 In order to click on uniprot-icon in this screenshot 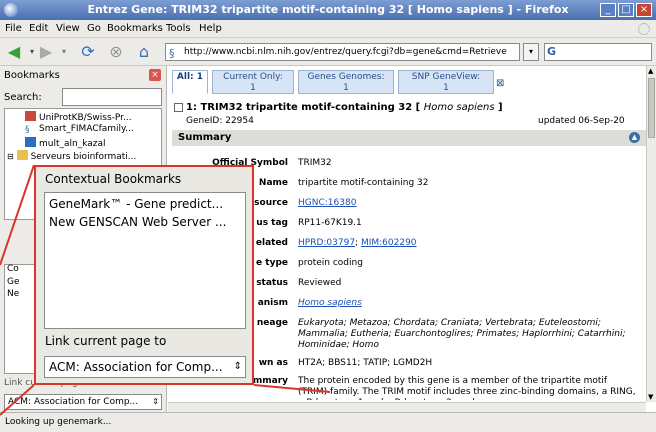, I will do `click(30, 116)`.